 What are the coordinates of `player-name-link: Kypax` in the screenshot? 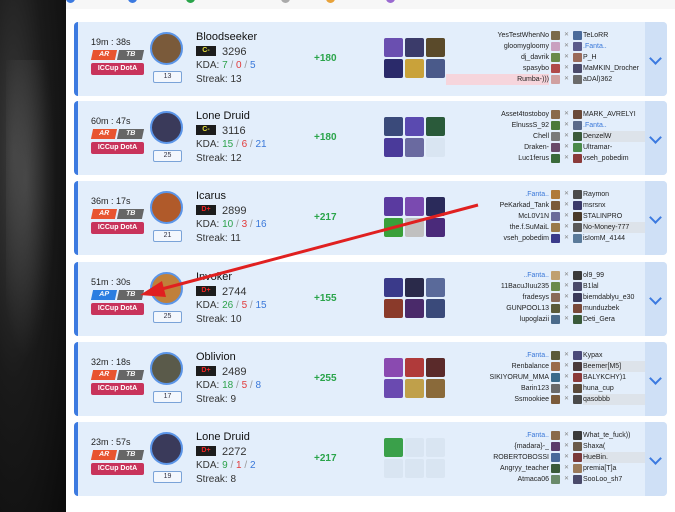 It's located at (617, 355).